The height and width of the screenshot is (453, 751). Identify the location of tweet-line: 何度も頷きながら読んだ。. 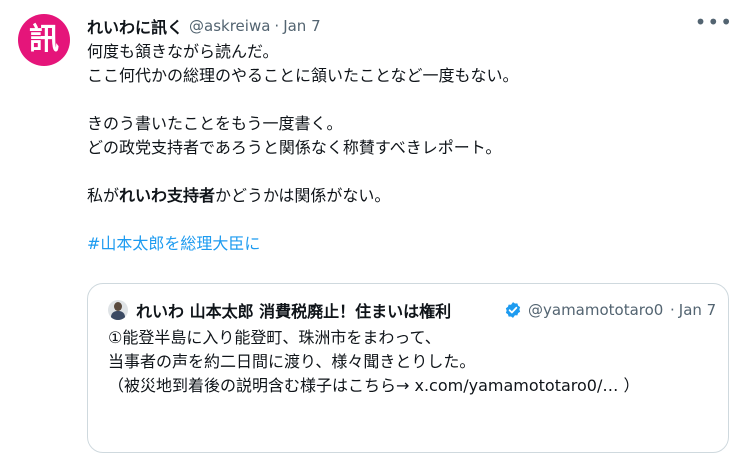
(183, 51).